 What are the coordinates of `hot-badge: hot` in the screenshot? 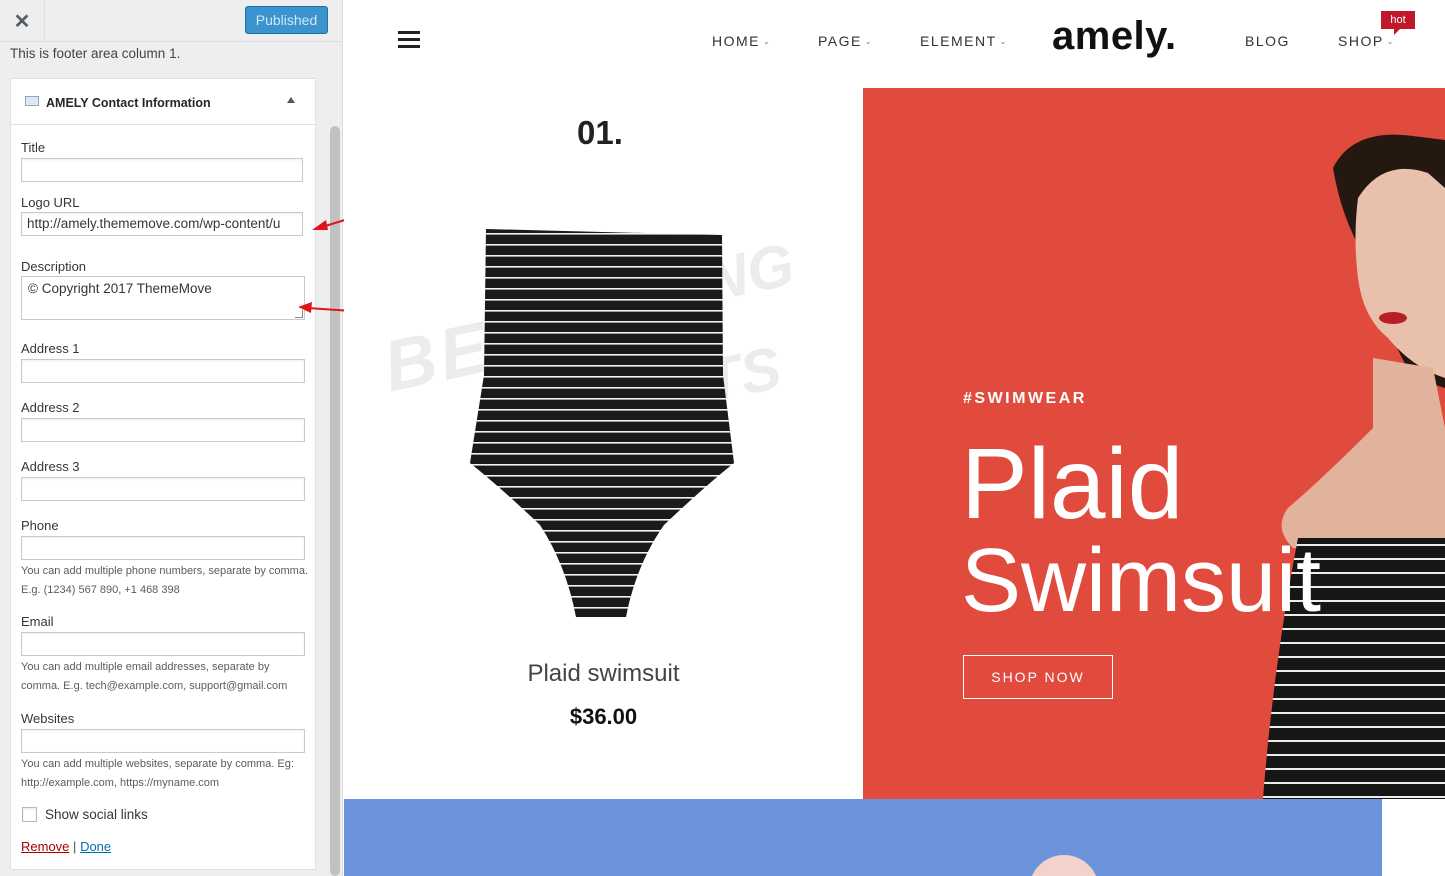 It's located at (1398, 20).